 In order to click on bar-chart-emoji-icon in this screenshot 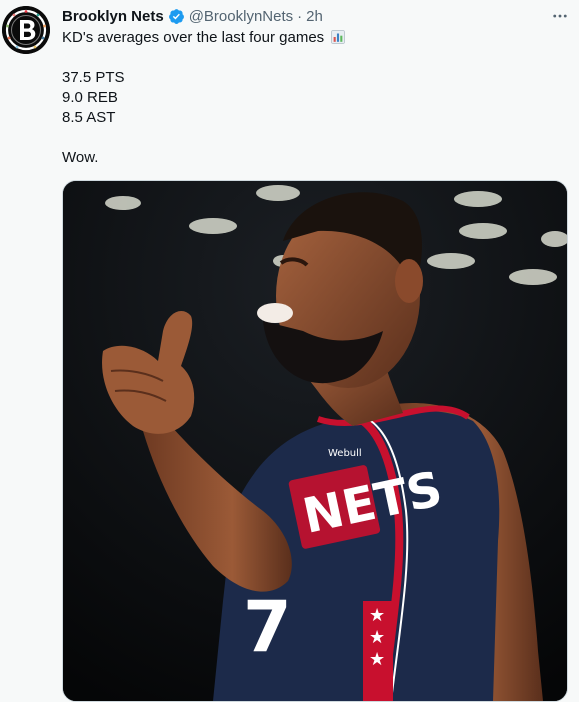, I will do `click(338, 37)`.